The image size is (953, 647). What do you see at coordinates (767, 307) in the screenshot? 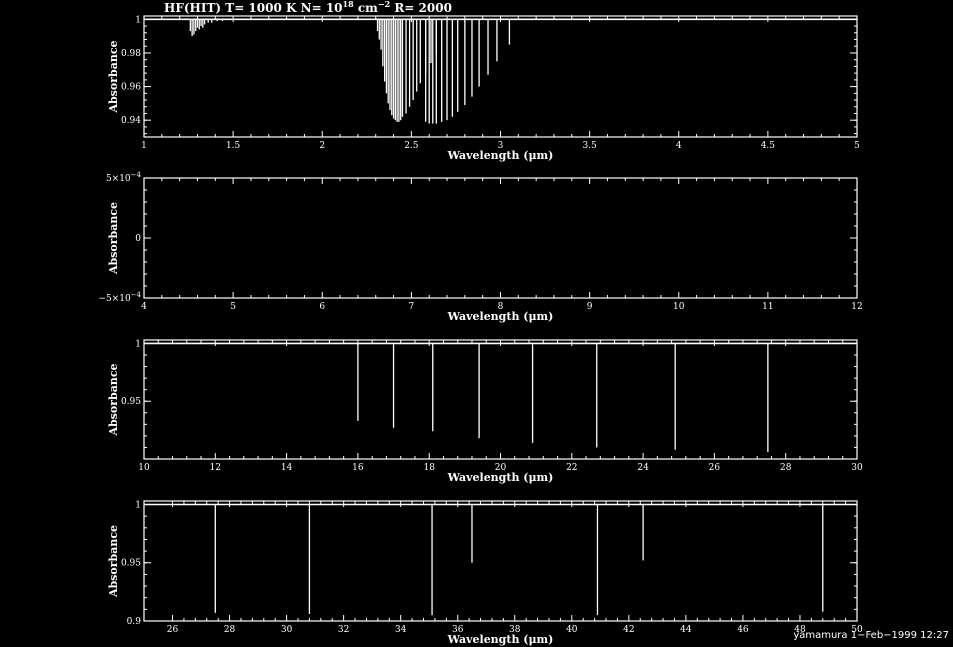
I see `x-tick-label: 11` at bounding box center [767, 307].